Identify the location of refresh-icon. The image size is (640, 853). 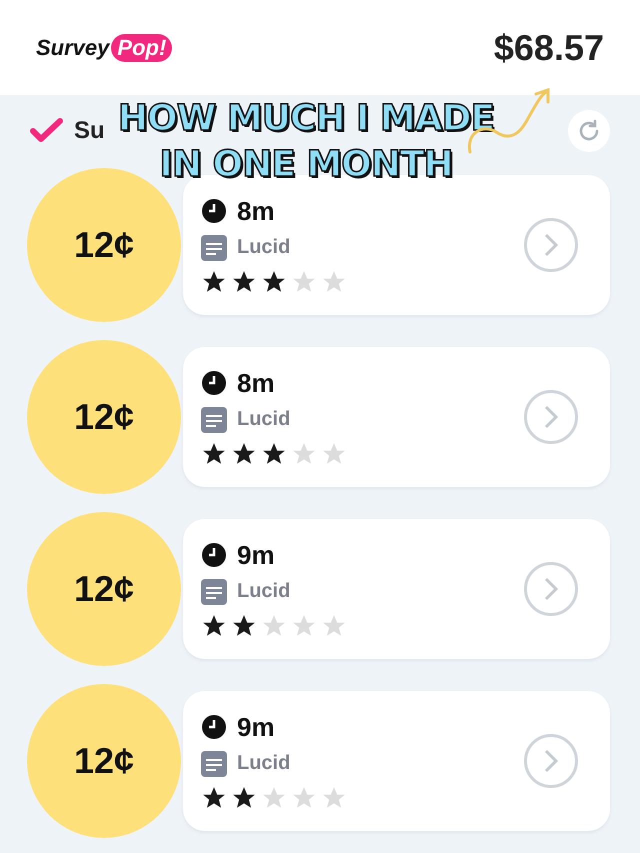
(589, 131).